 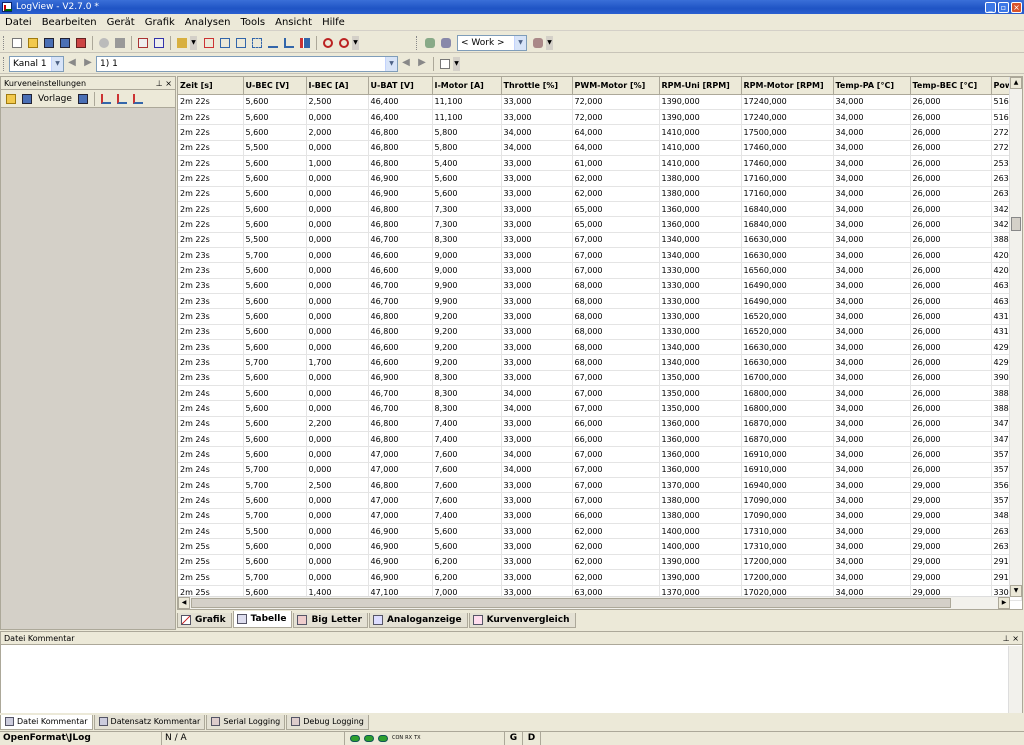 What do you see at coordinates (467, 224) in the screenshot?
I see `table-cell: 7,300` at bounding box center [467, 224].